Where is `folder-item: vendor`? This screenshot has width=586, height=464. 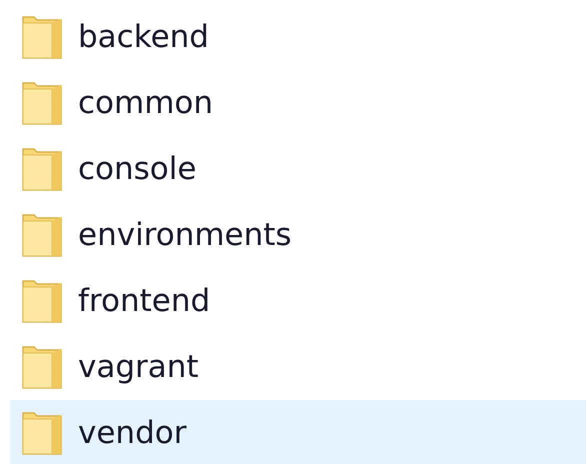 folder-item: vendor is located at coordinates (298, 432).